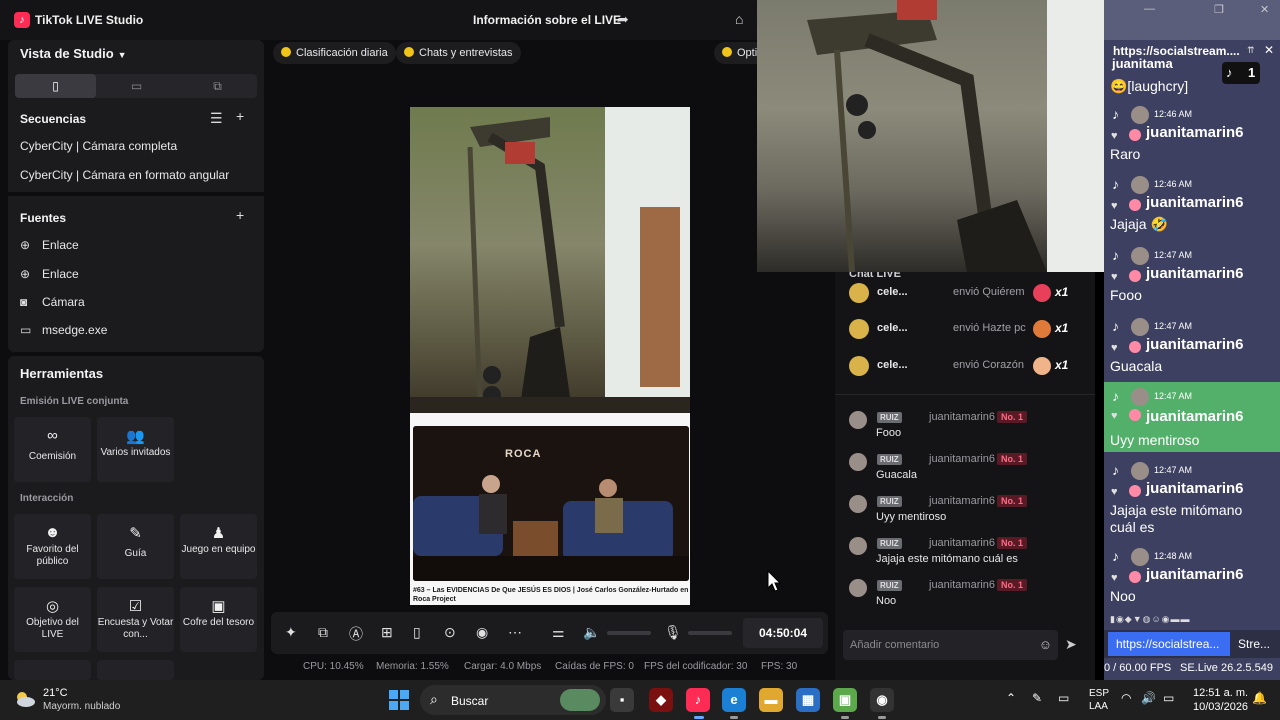 The width and height of the screenshot is (1280, 720). What do you see at coordinates (417, 632) in the screenshot?
I see `phone-icon: ▯` at bounding box center [417, 632].